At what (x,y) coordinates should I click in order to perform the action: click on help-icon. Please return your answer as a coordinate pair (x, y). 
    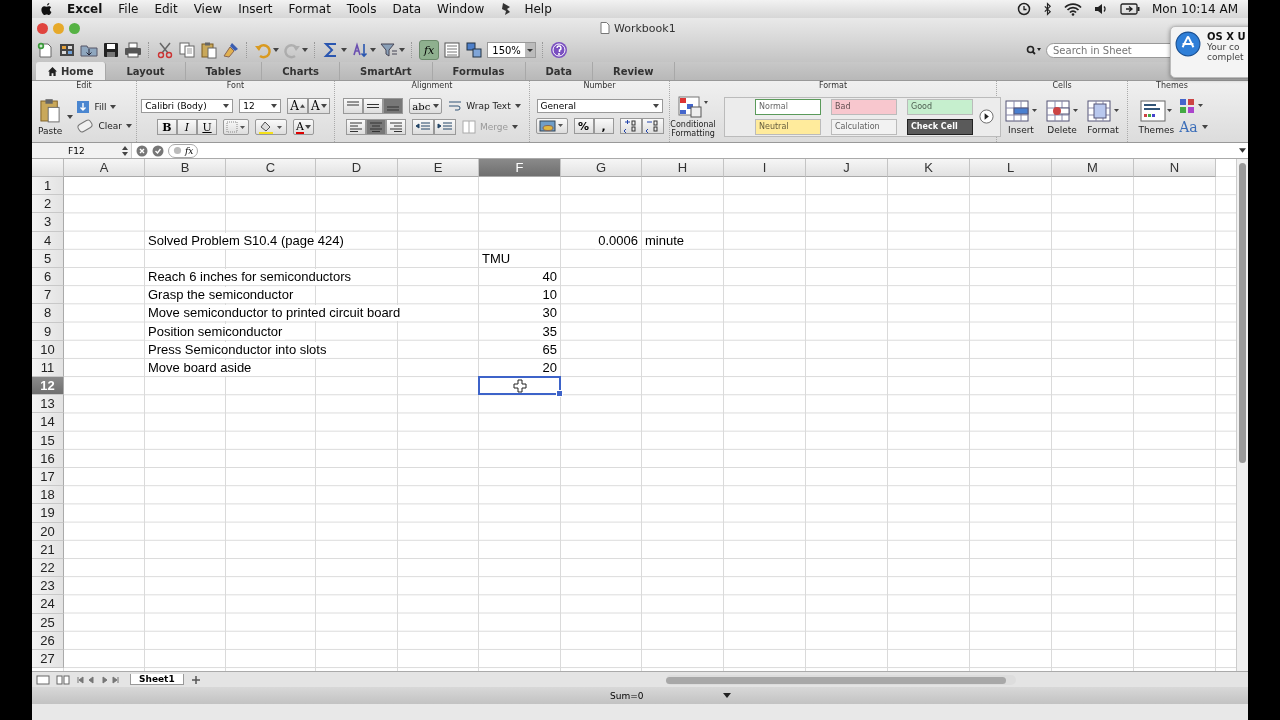
    Looking at the image, I should click on (558, 50).